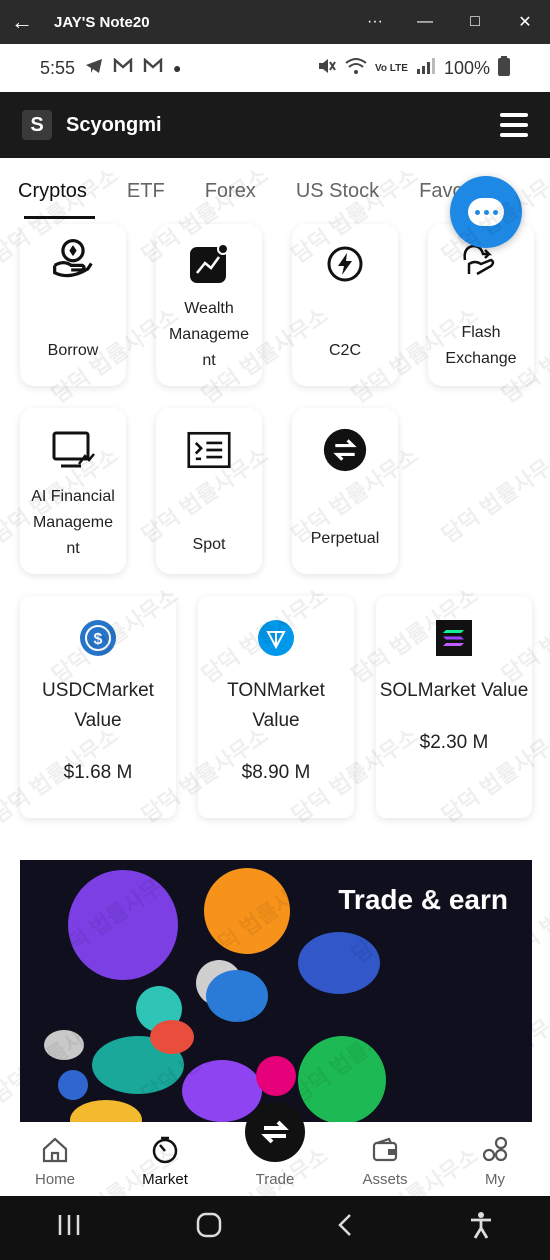 The height and width of the screenshot is (1260, 550). What do you see at coordinates (504, 68) in the screenshot?
I see `battery-icon` at bounding box center [504, 68].